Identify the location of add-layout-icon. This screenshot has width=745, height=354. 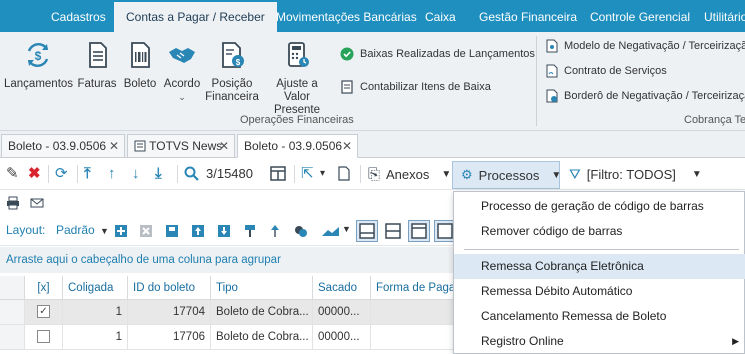
(121, 231).